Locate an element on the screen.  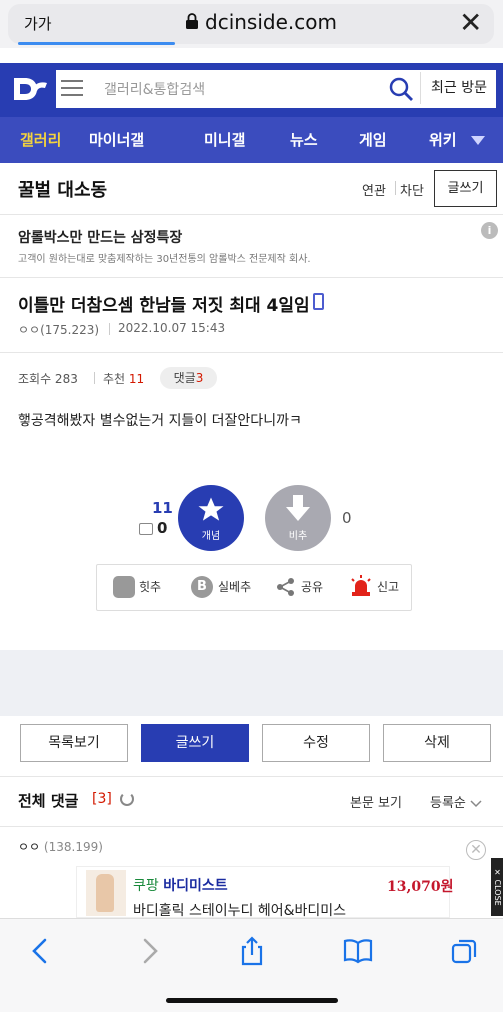
dcinside-logo is located at coordinates (30, 89).